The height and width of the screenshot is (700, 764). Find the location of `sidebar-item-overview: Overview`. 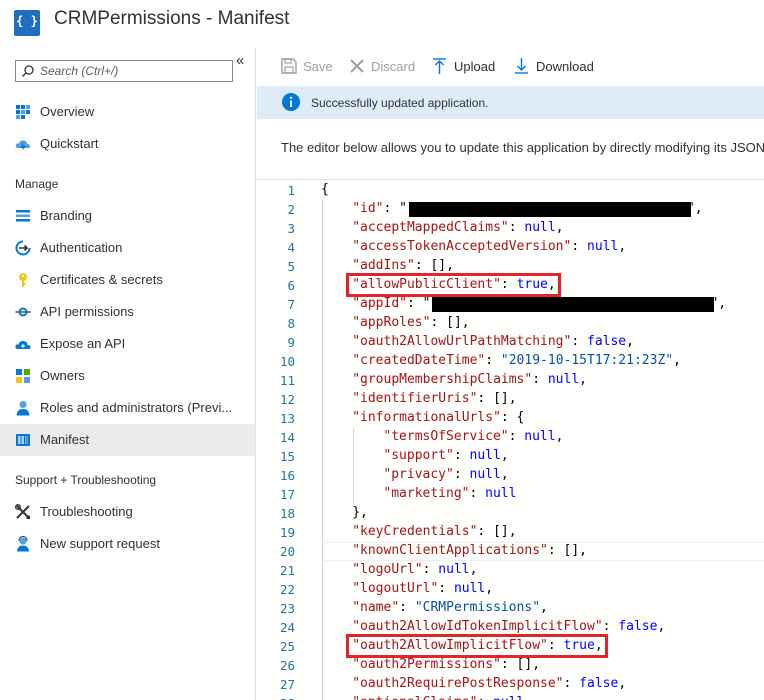

sidebar-item-overview: Overview is located at coordinates (127, 112).